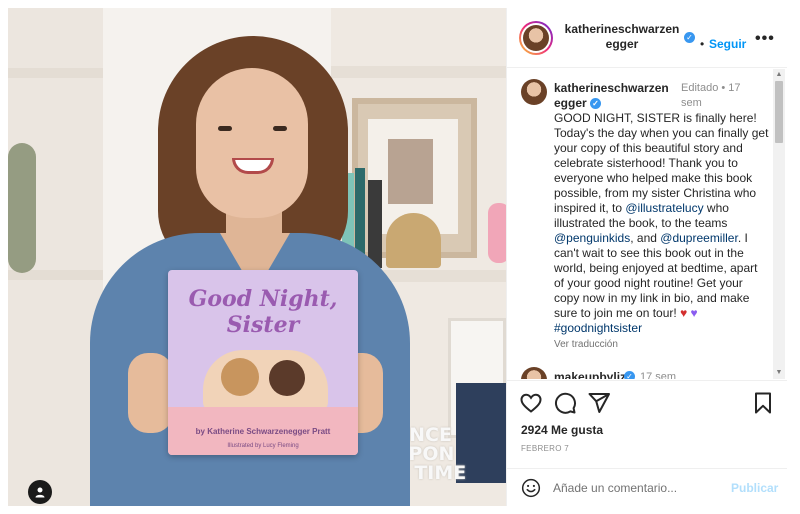  Describe the element at coordinates (658, 375) in the screenshot. I see `comment-time: 17 sem` at that location.